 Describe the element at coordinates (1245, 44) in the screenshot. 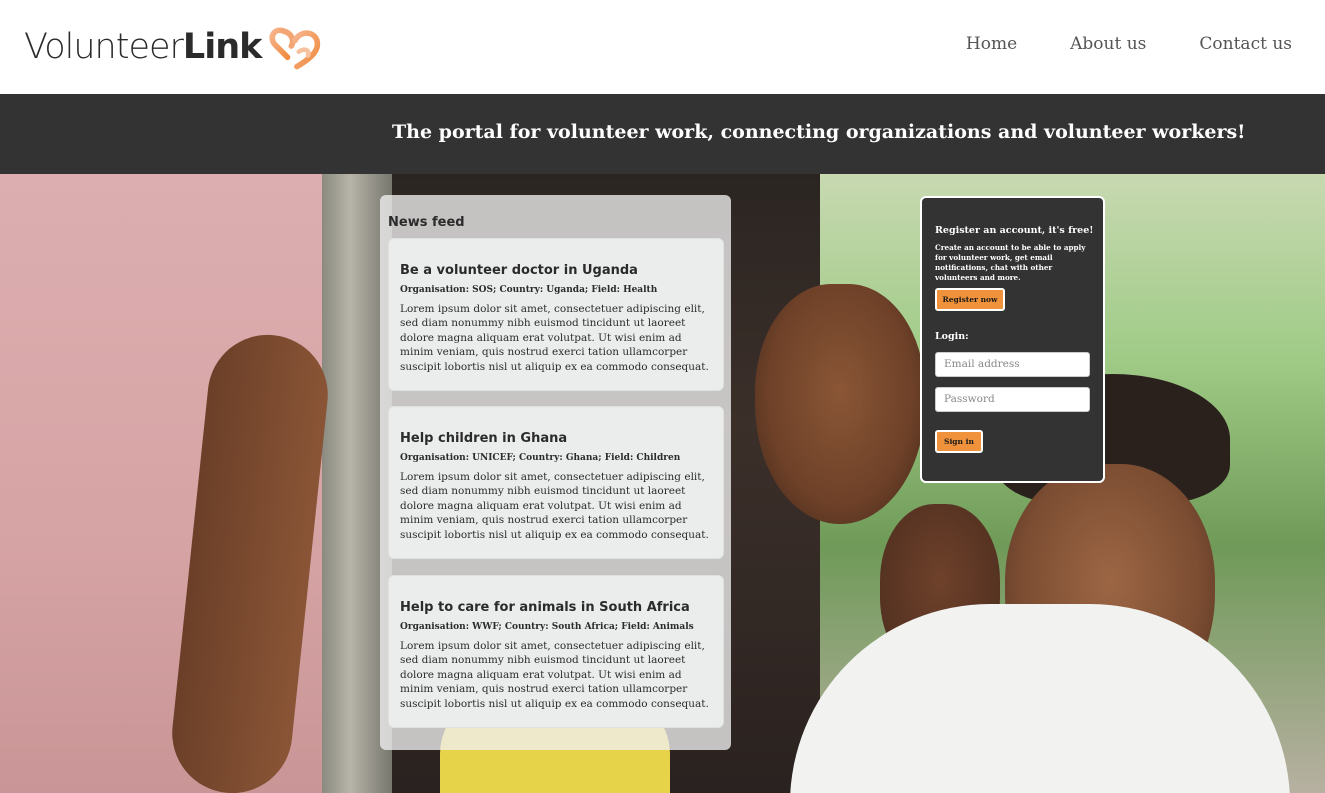

I see `nav-contact-us: Contact us` at that location.